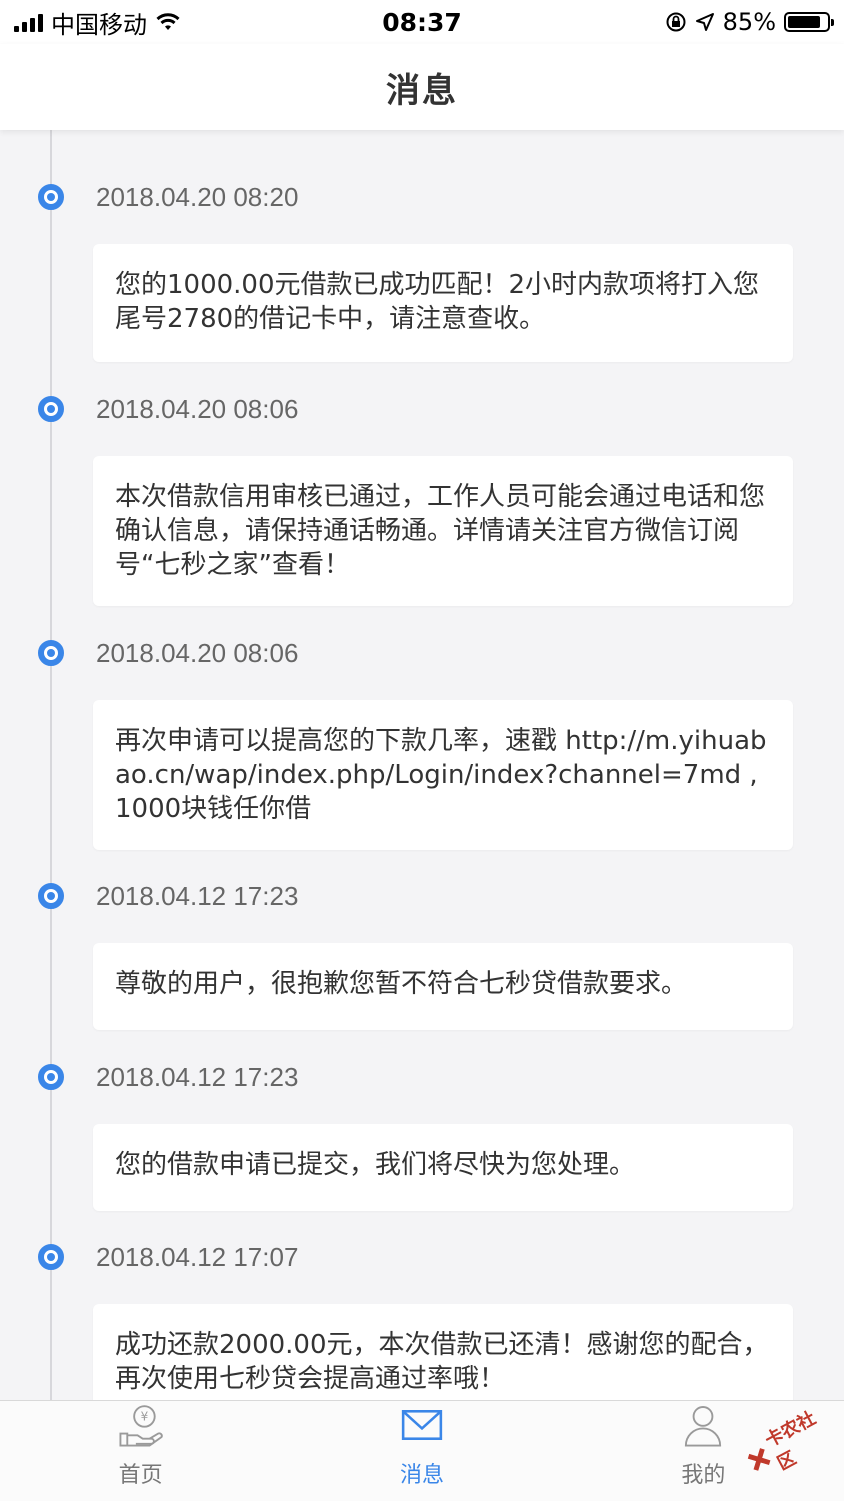 This screenshot has height=1501, width=844. I want to click on nav-bar: 消息, so click(422, 87).